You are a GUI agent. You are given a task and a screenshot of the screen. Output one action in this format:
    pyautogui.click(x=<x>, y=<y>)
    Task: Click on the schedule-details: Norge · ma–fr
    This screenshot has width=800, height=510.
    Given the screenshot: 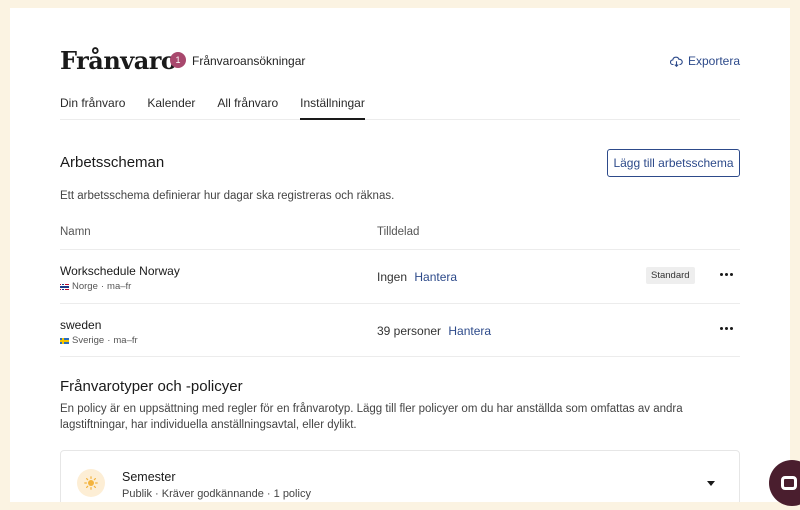 What is the action you would take?
    pyautogui.click(x=95, y=286)
    